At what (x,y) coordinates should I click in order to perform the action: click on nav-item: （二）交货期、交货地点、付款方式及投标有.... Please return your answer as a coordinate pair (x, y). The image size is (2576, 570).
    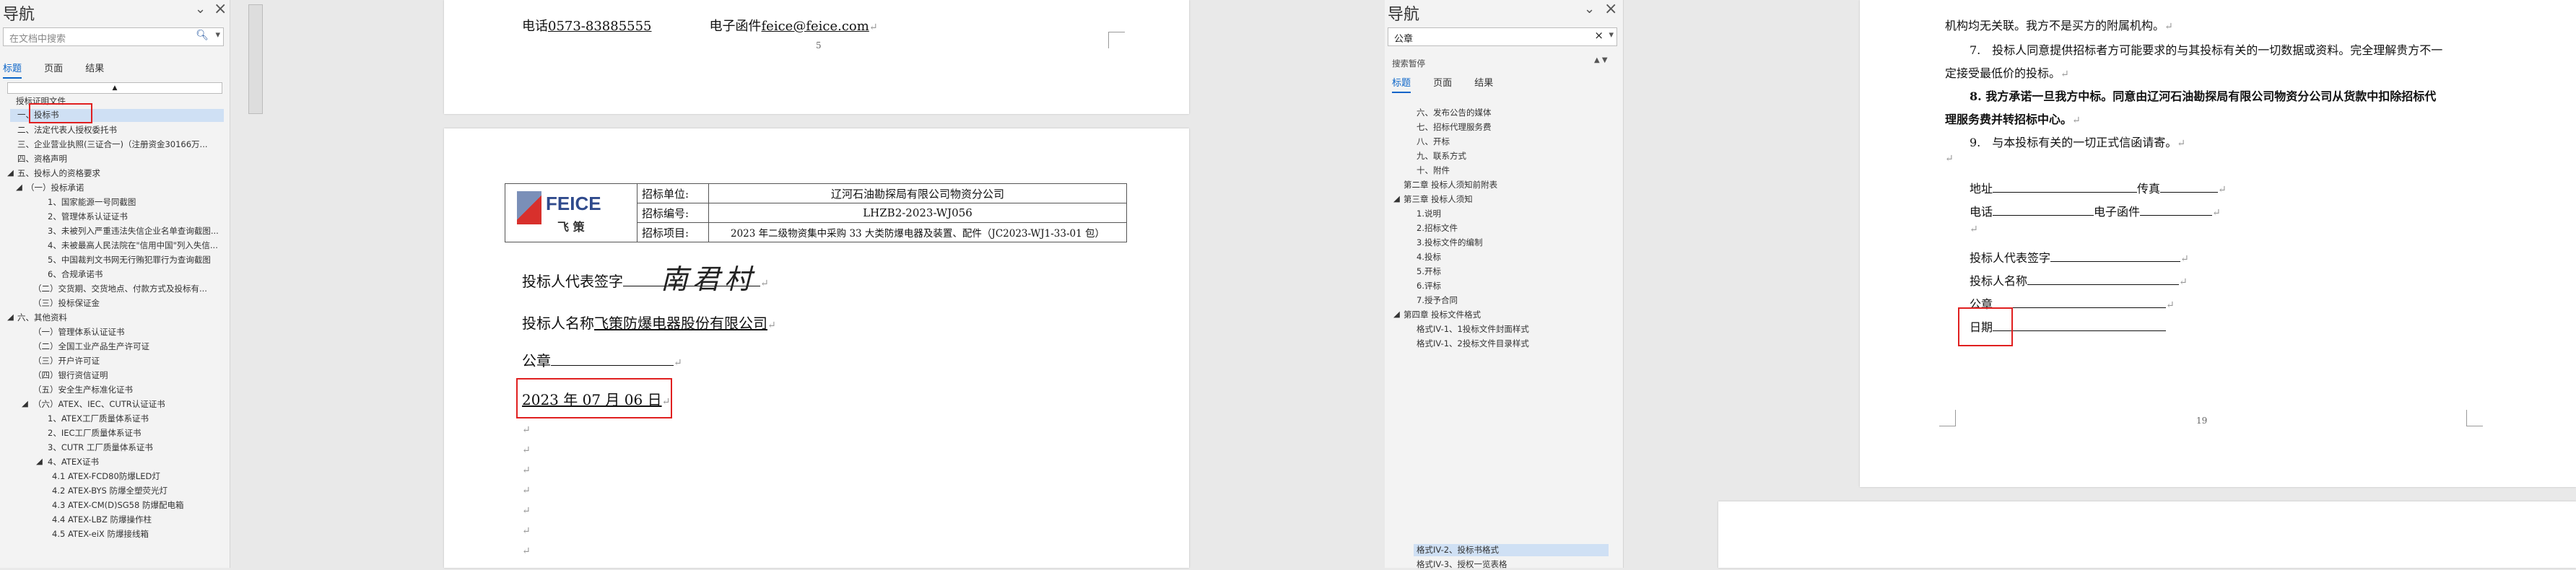
    Looking at the image, I should click on (120, 288).